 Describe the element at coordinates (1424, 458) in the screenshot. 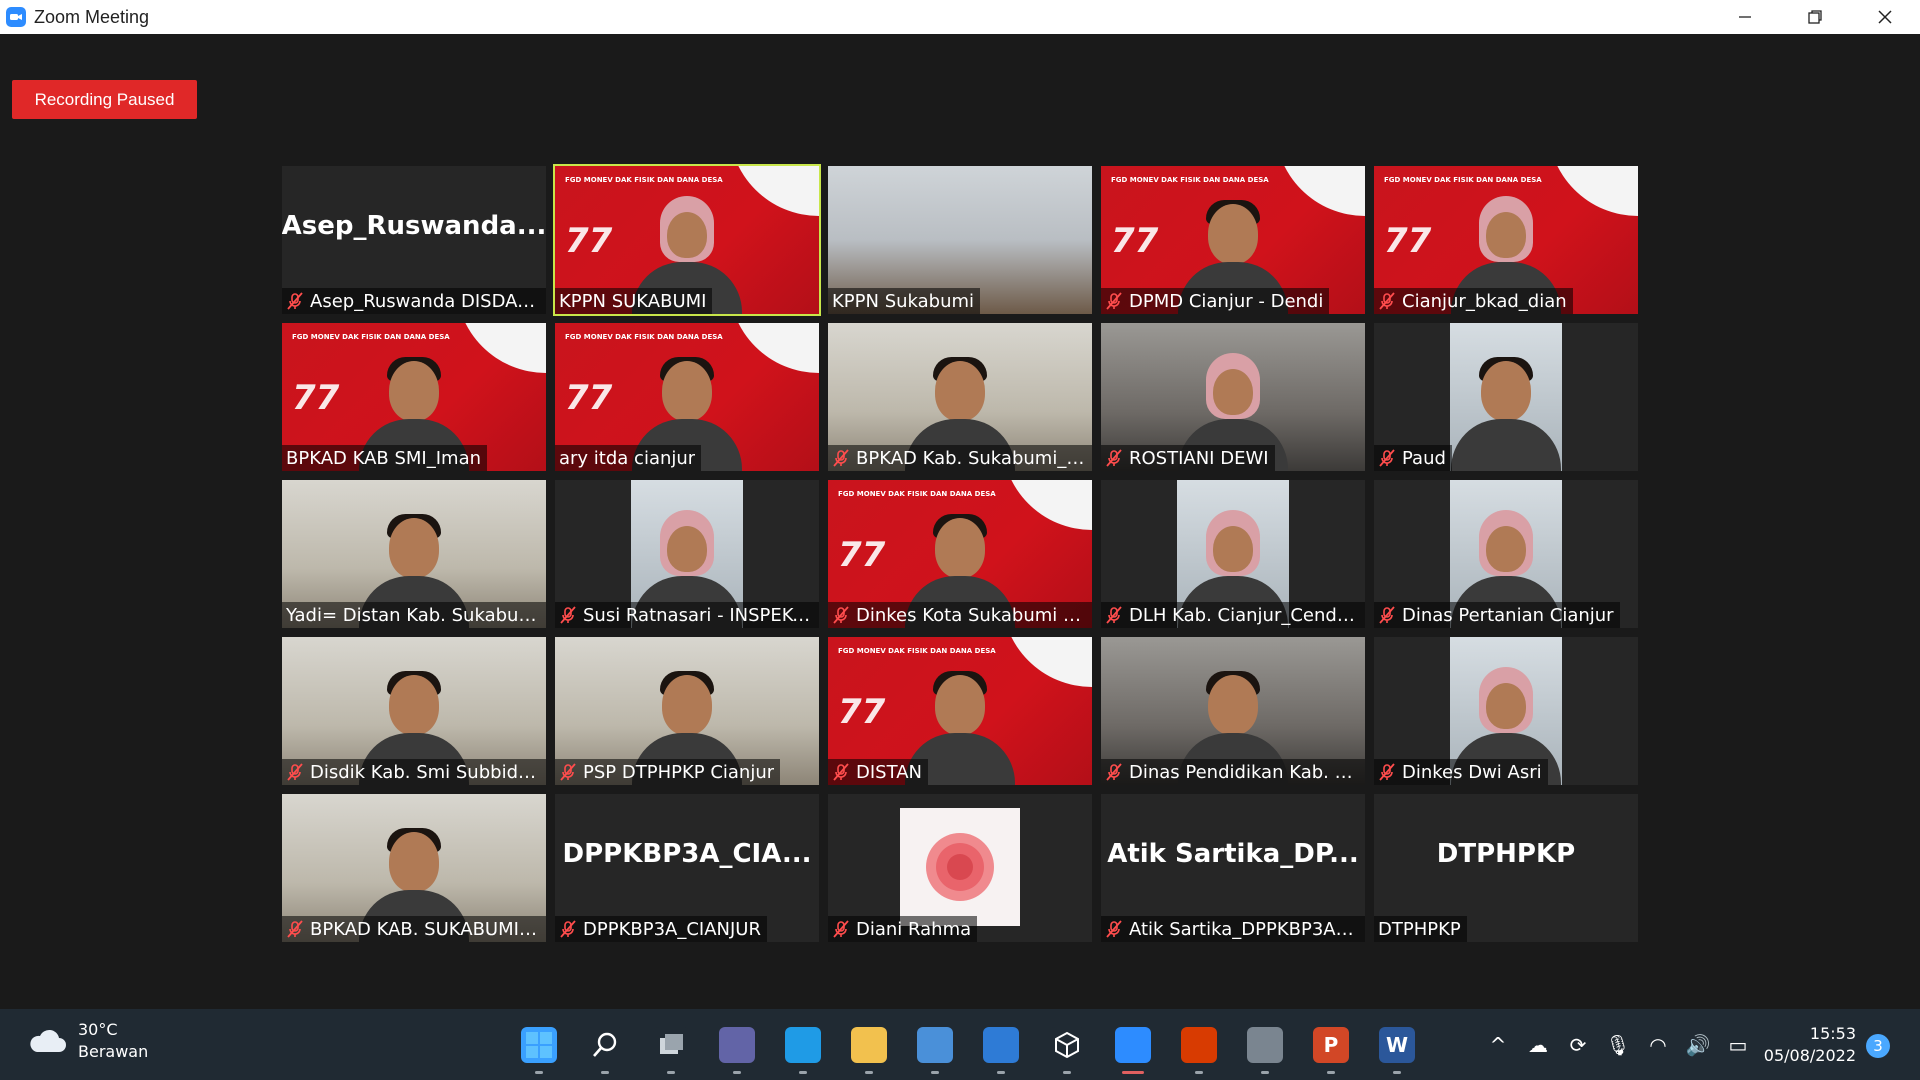

I see `participant-name: Paud` at that location.